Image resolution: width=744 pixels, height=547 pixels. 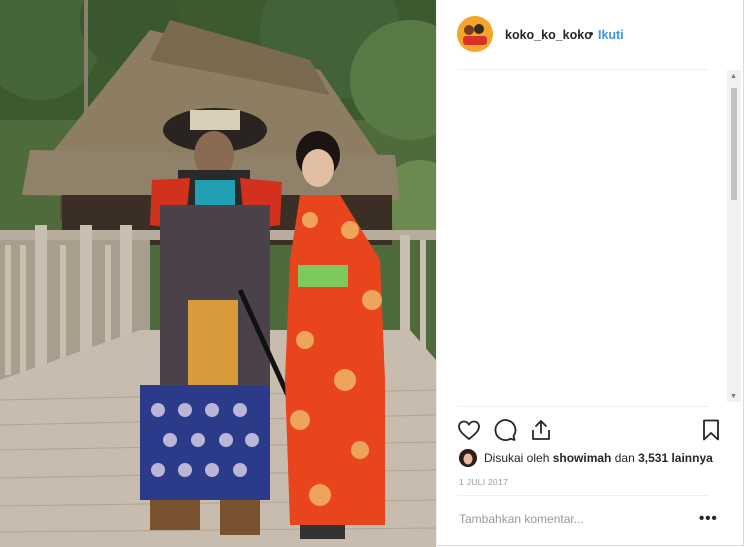 I want to click on liker-avatar, so click(x=468, y=458).